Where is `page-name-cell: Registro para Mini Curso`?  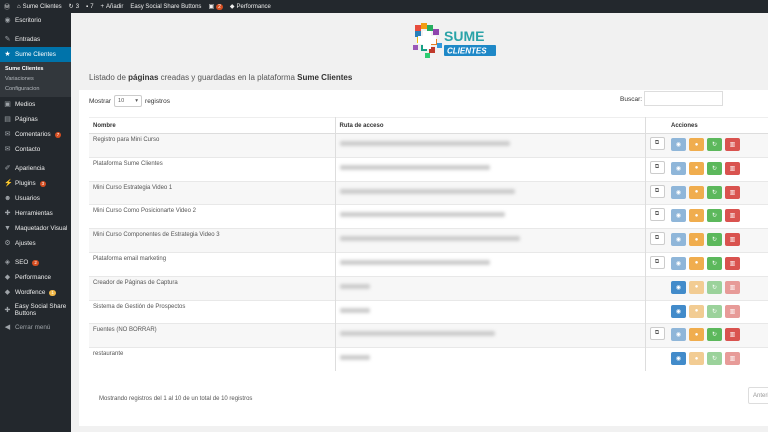 page-name-cell: Registro para Mini Curso is located at coordinates (212, 145).